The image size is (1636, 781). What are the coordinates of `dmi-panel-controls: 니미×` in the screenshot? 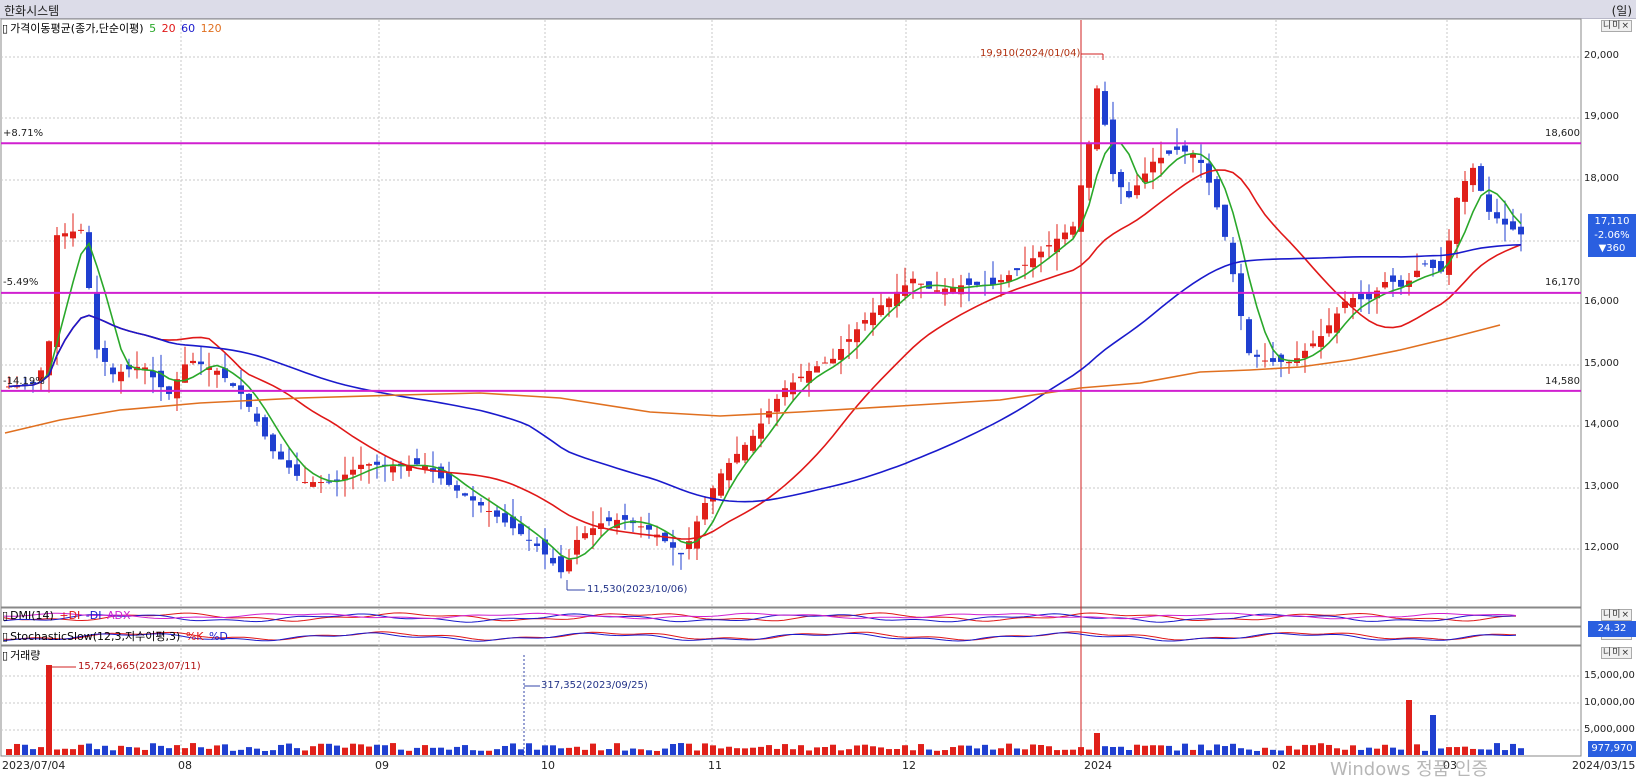 It's located at (1616, 615).